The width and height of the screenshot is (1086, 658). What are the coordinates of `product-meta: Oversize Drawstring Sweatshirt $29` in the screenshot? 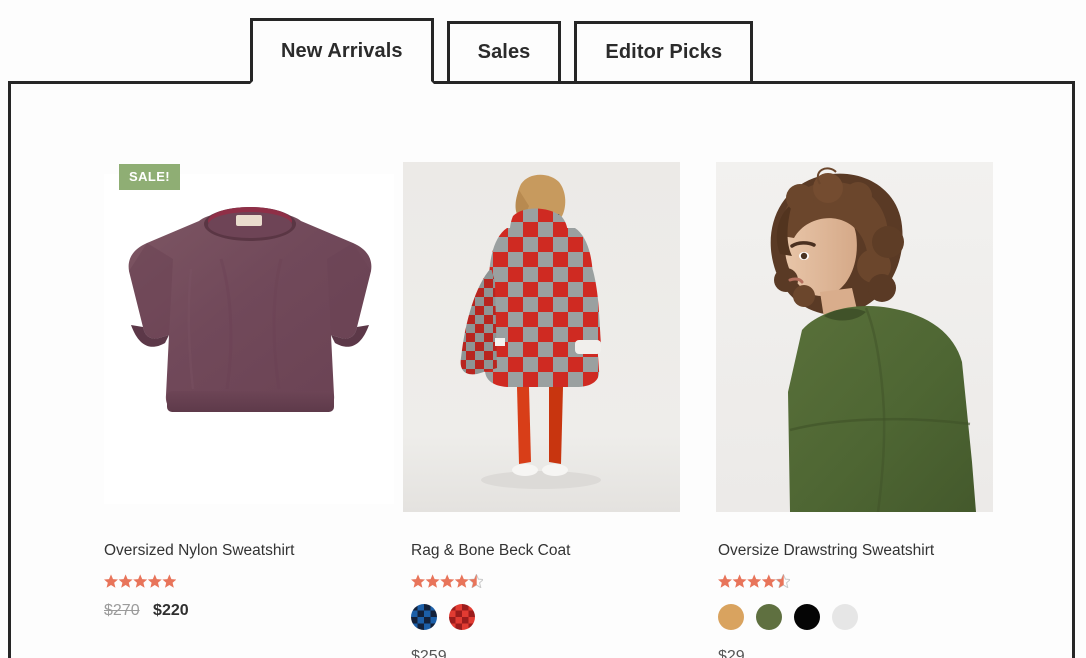 It's located at (863, 587).